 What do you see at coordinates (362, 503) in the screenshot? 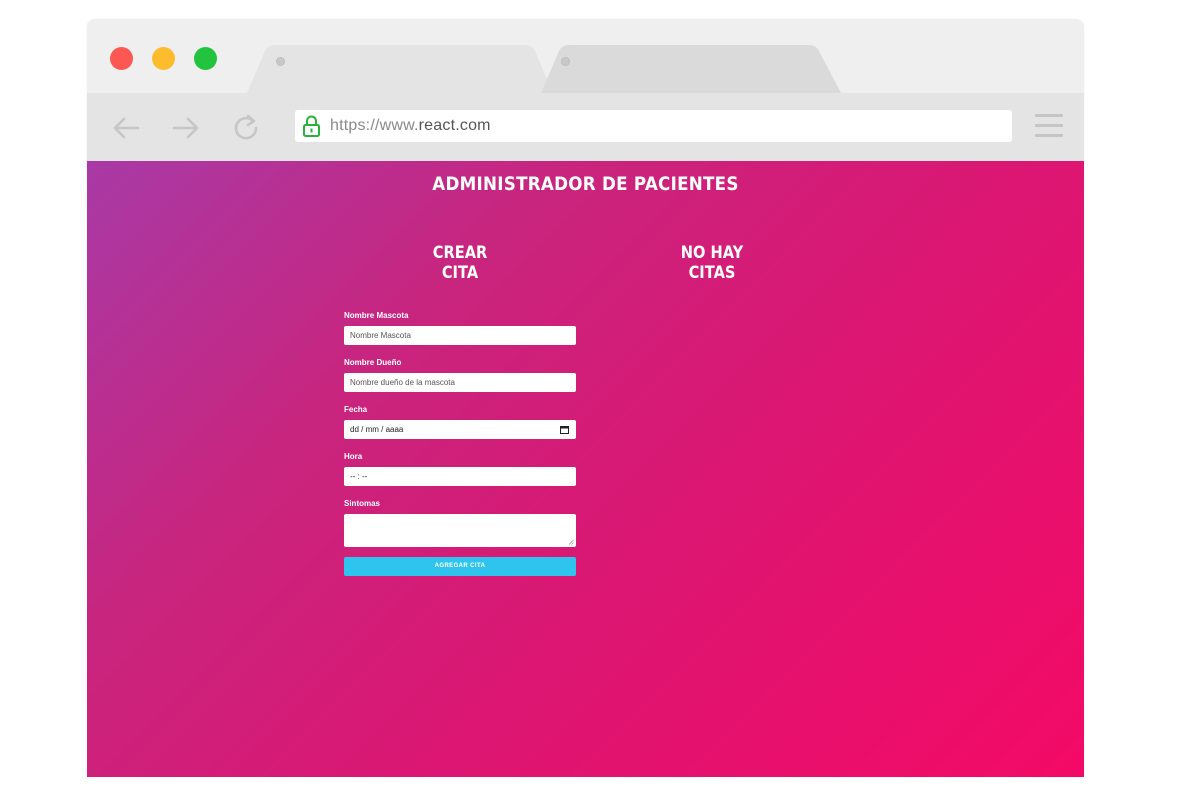
I see `symptoms-label: Sintomas` at bounding box center [362, 503].